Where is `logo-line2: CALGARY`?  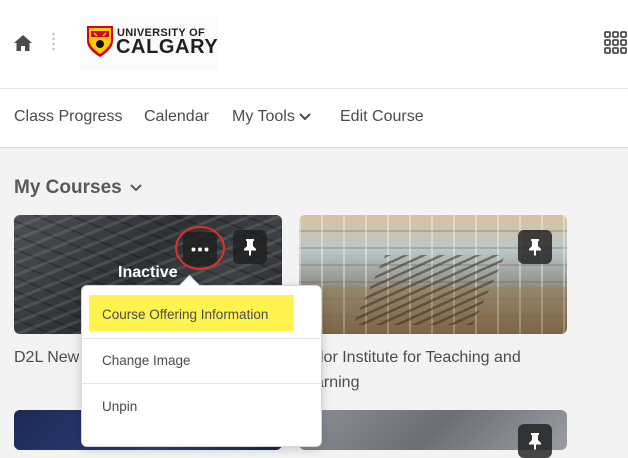
logo-line2: CALGARY is located at coordinates (167, 47).